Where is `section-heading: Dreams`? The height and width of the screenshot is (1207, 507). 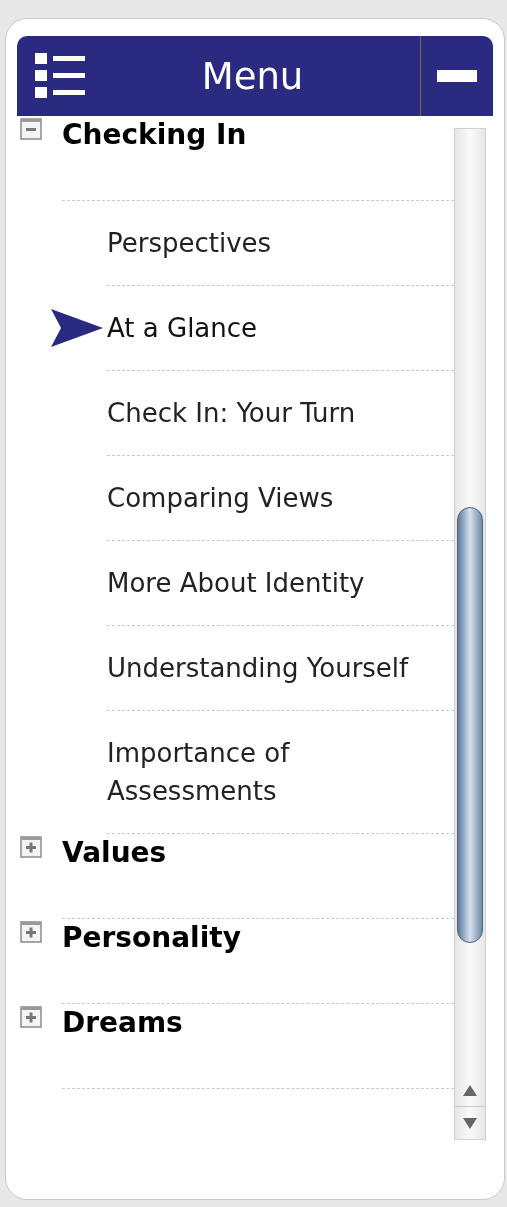 section-heading: Dreams is located at coordinates (122, 1022).